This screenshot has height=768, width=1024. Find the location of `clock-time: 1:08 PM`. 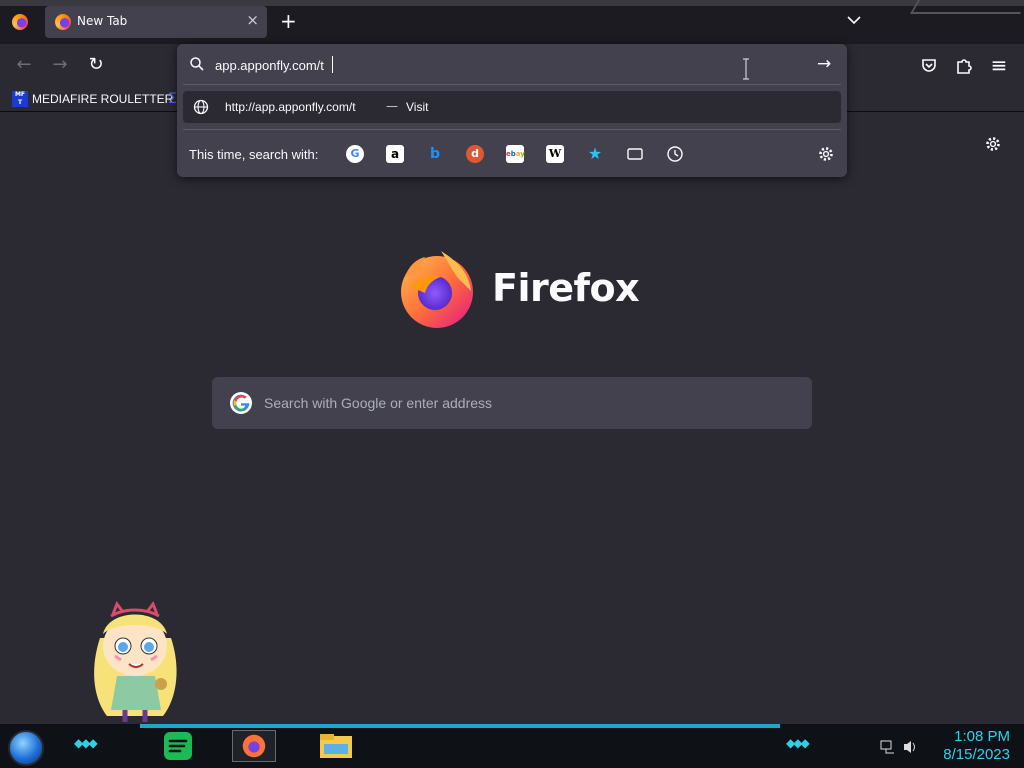

clock-time: 1:08 PM is located at coordinates (982, 736).